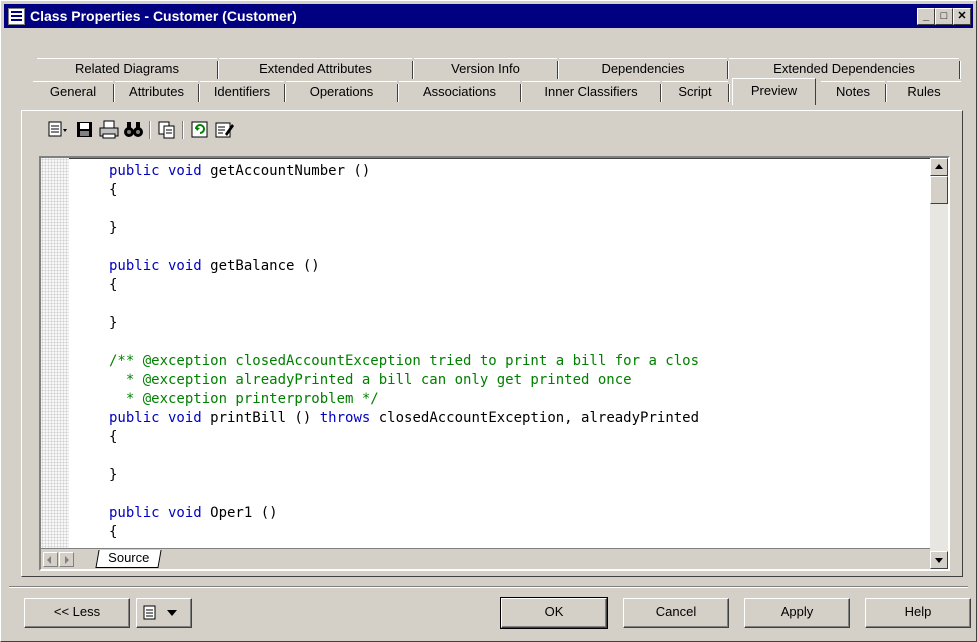  What do you see at coordinates (485, 558) in the screenshot?
I see `sheet-tab-bar: Source` at bounding box center [485, 558].